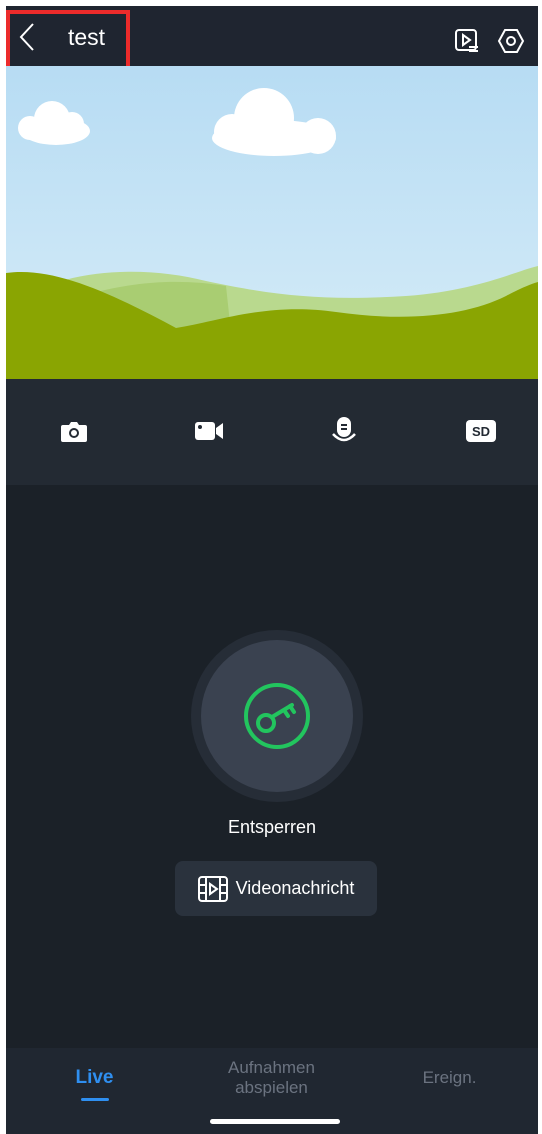 This screenshot has height=1134, width=542. I want to click on tab-events: Ereign., so click(449, 1078).